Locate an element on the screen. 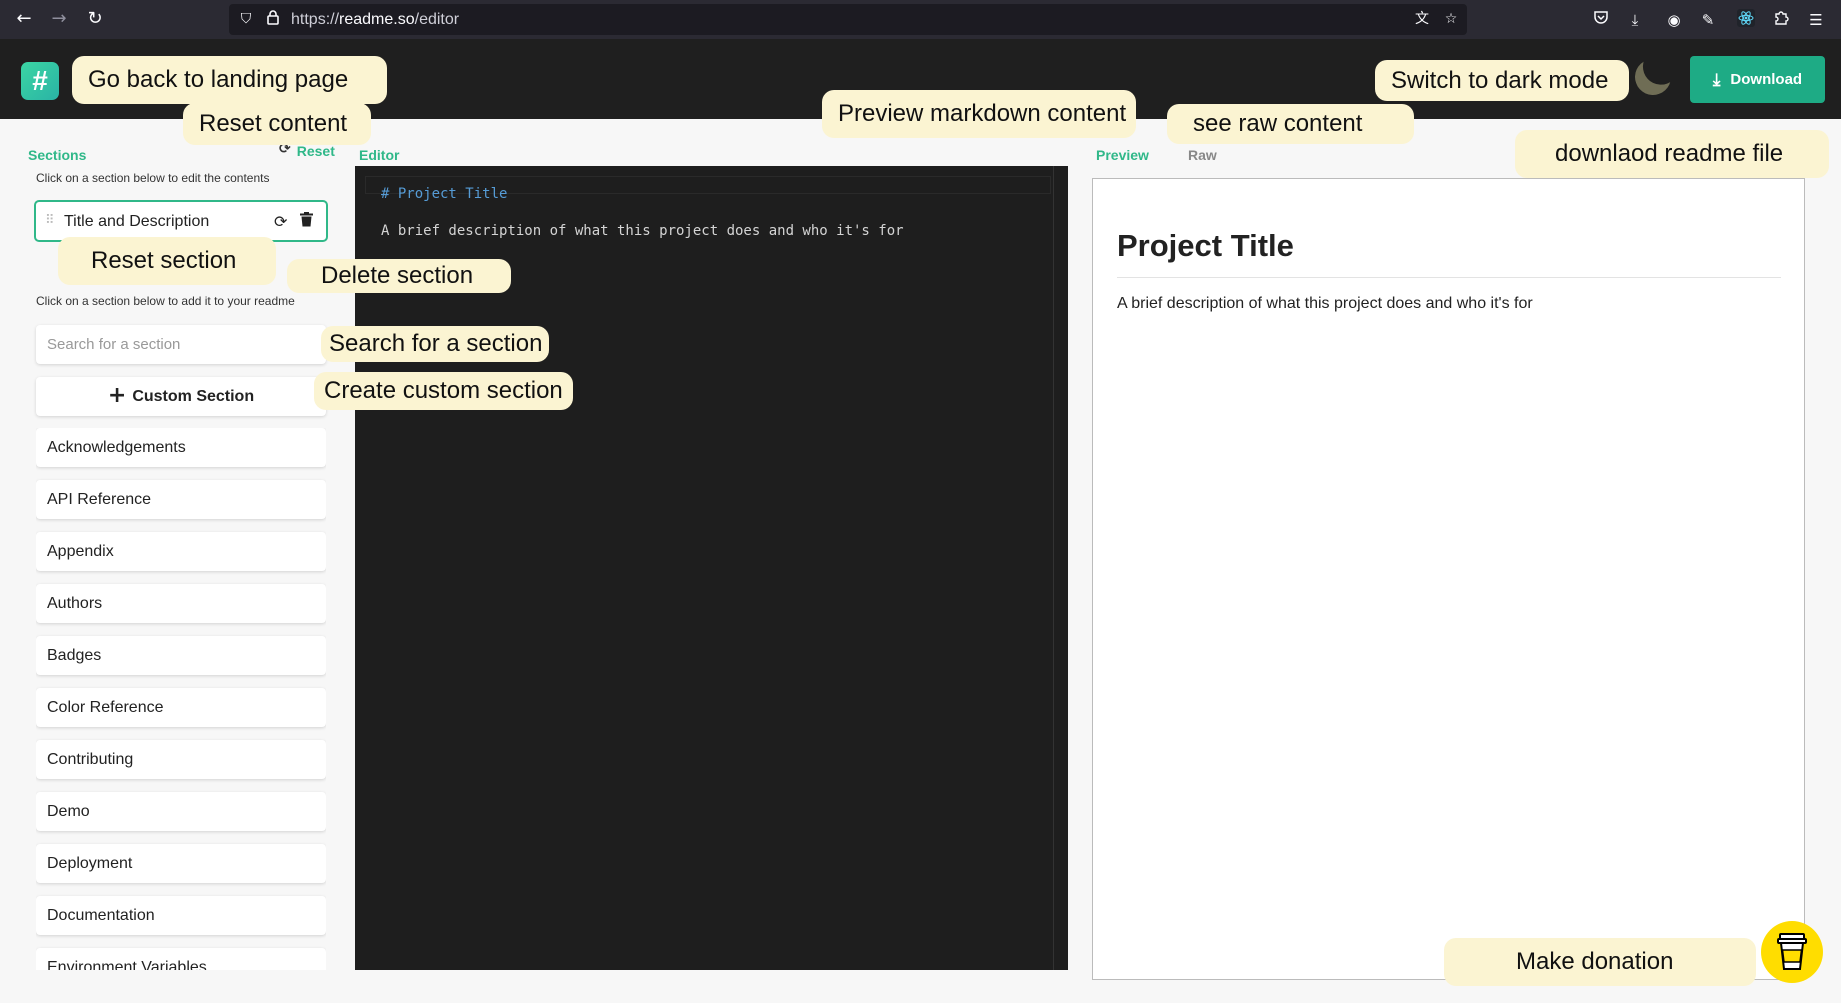  back-icon: ← is located at coordinates (24, 19).